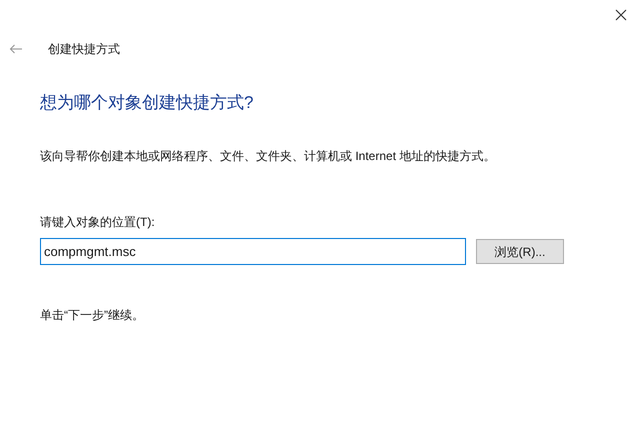 The image size is (640, 434). What do you see at coordinates (147, 103) in the screenshot?
I see `wizard-heading: 想为哪个对象创建快捷方式?` at bounding box center [147, 103].